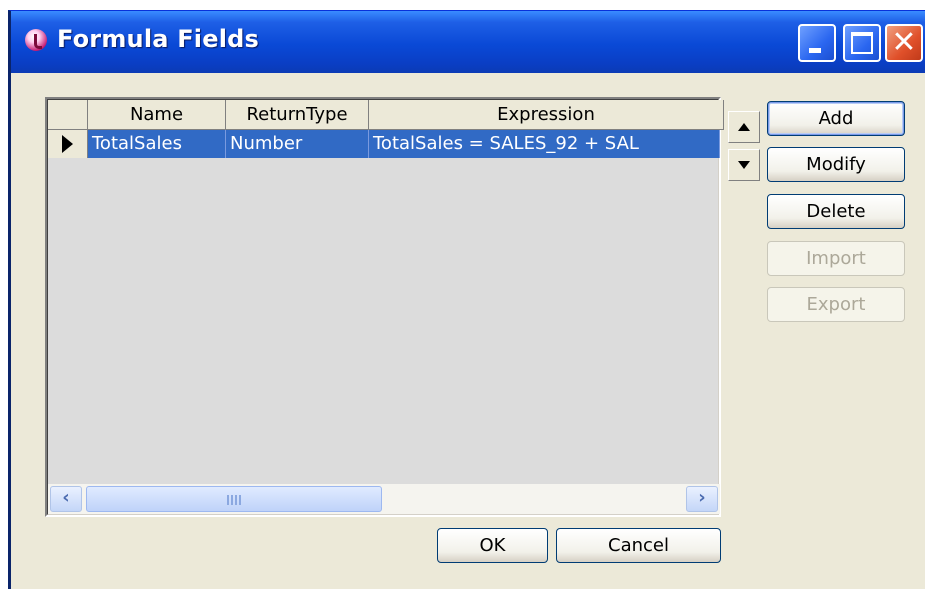 The width and height of the screenshot is (925, 589). Describe the element at coordinates (836, 118) in the screenshot. I see `add-button: Add` at that location.